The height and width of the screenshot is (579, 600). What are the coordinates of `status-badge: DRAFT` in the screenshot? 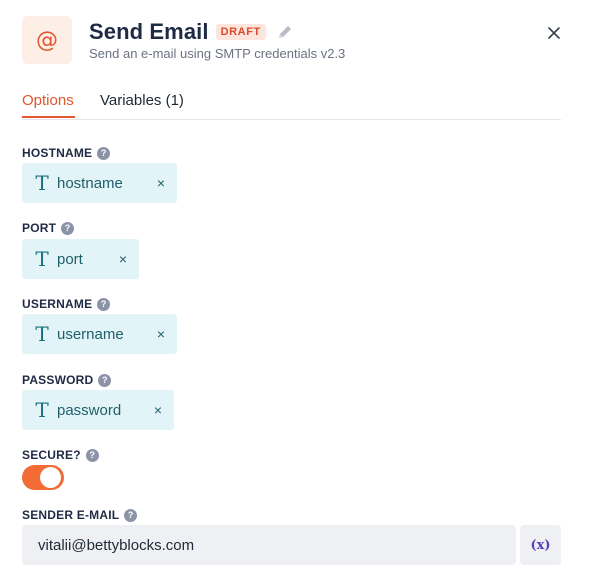 It's located at (240, 32).